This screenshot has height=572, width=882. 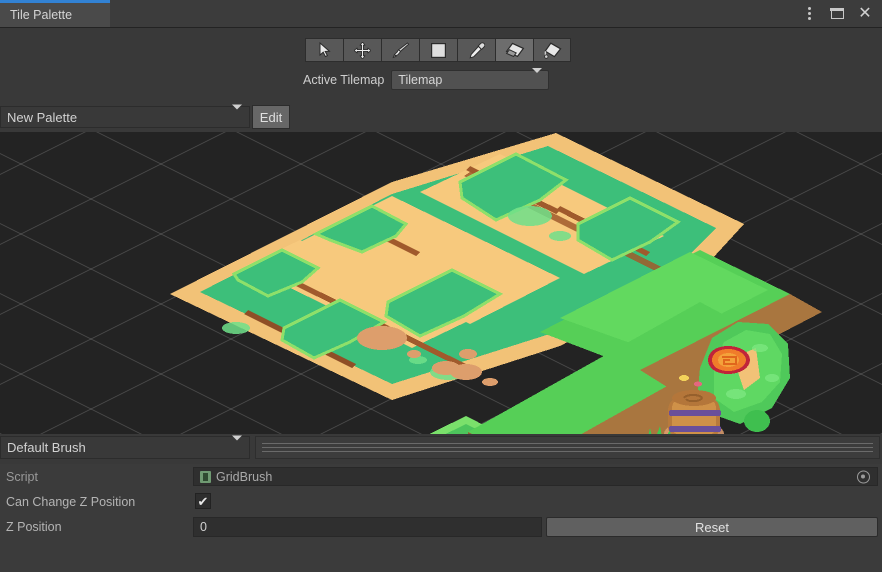 I want to click on reset-button: Reset, so click(x=712, y=527).